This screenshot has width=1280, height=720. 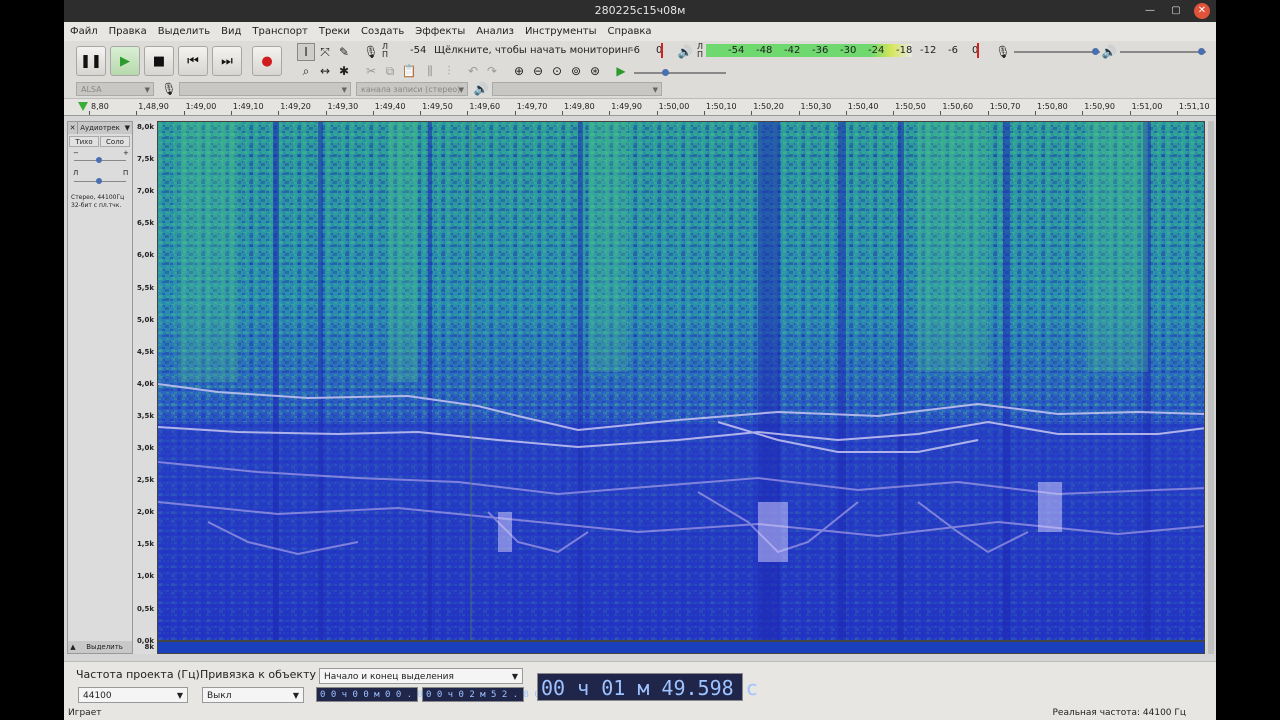 I want to click on frequency-tick-label: 1,5k, so click(x=145, y=544).